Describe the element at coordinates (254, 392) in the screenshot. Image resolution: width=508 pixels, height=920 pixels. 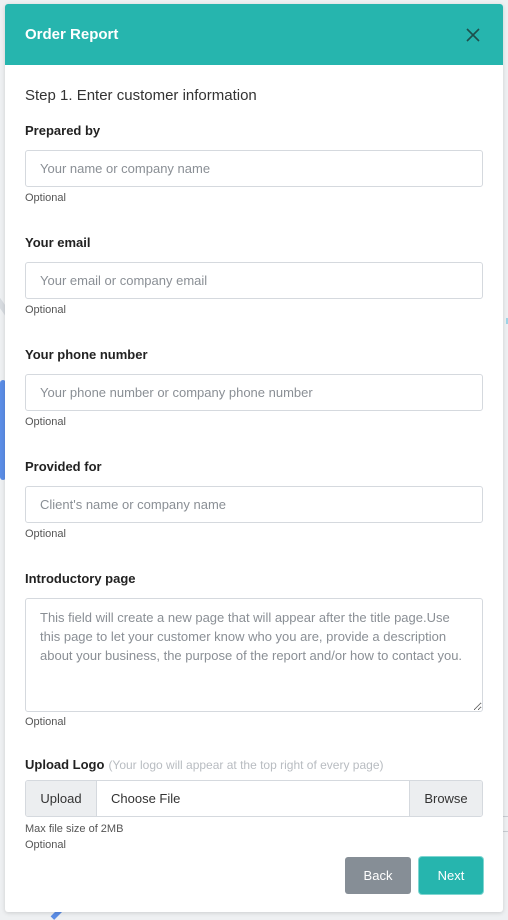
I see `phone-input` at that location.